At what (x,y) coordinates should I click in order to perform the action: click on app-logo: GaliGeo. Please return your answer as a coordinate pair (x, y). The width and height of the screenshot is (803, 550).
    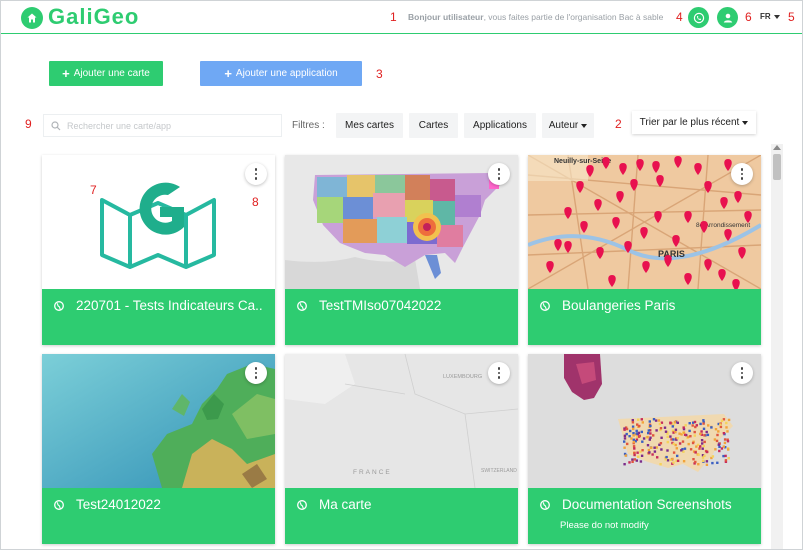
    Looking at the image, I should click on (93, 17).